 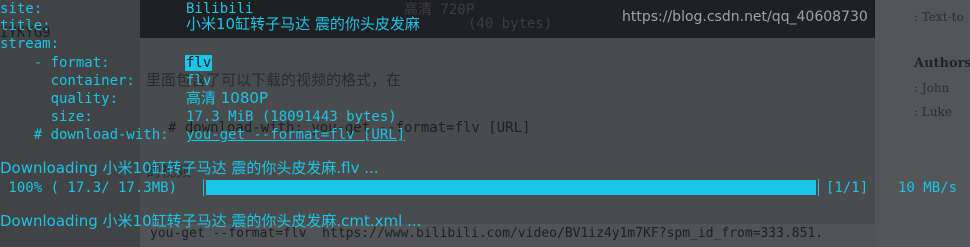 I want to click on download-with-value: you-get --format=flv [URL], so click(x=296, y=135).